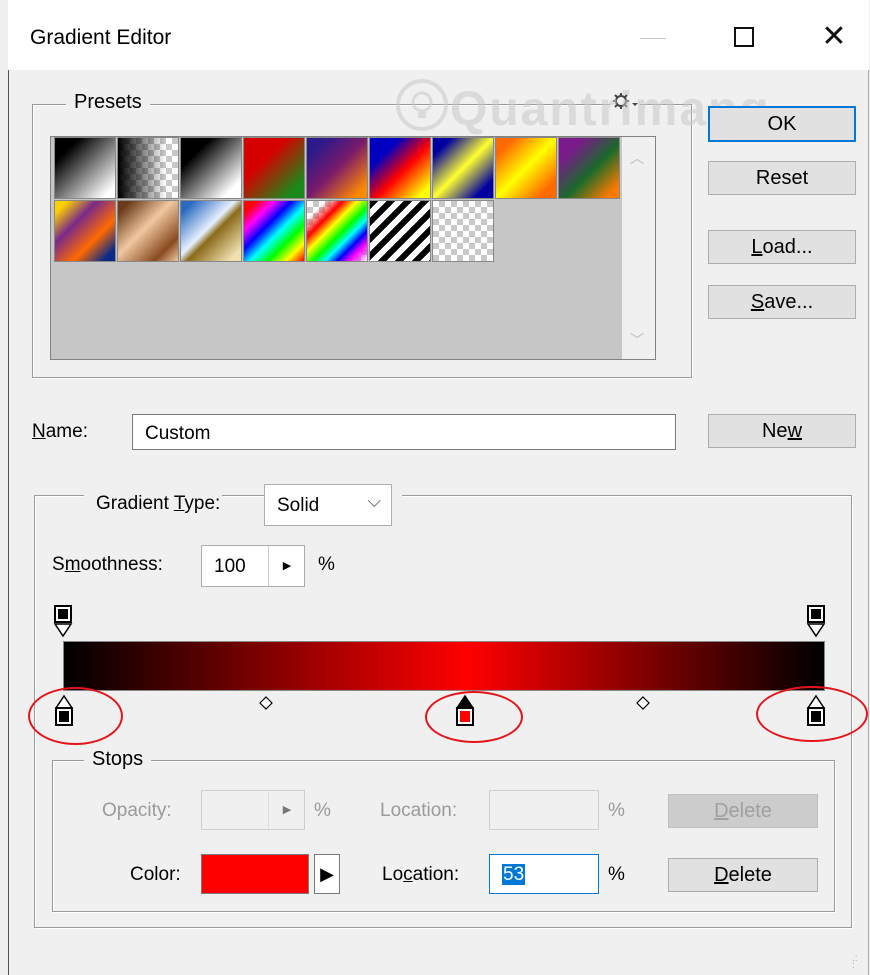 This screenshot has height=975, width=870. I want to click on reset-button: Reset, so click(782, 178).